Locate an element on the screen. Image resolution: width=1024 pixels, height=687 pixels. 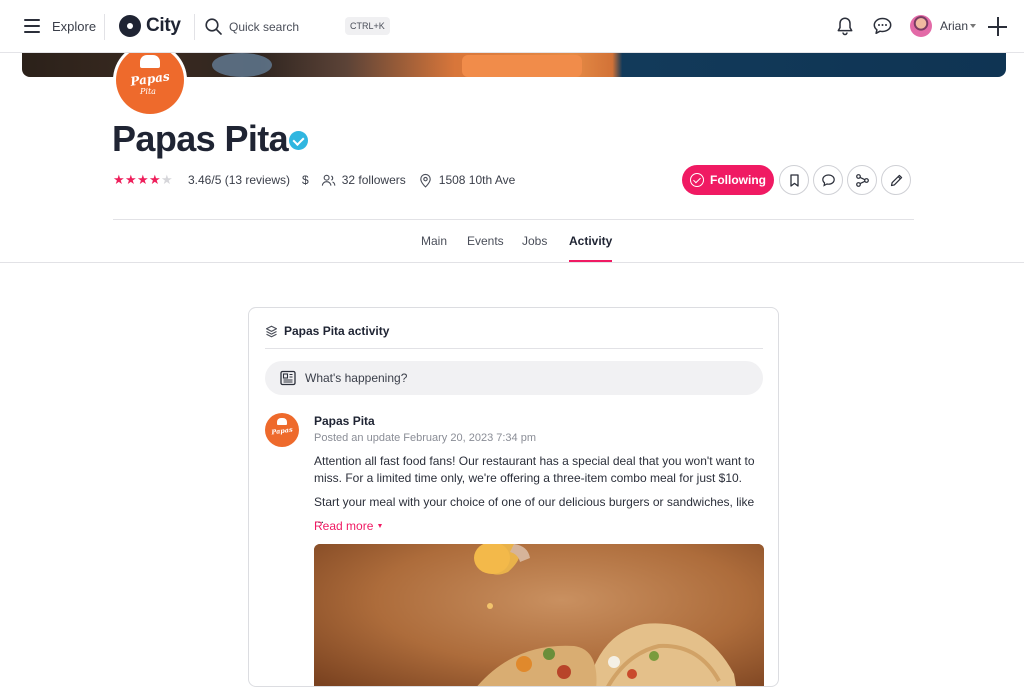
activity-header: Papas Pita activity is located at coordinates (327, 331).